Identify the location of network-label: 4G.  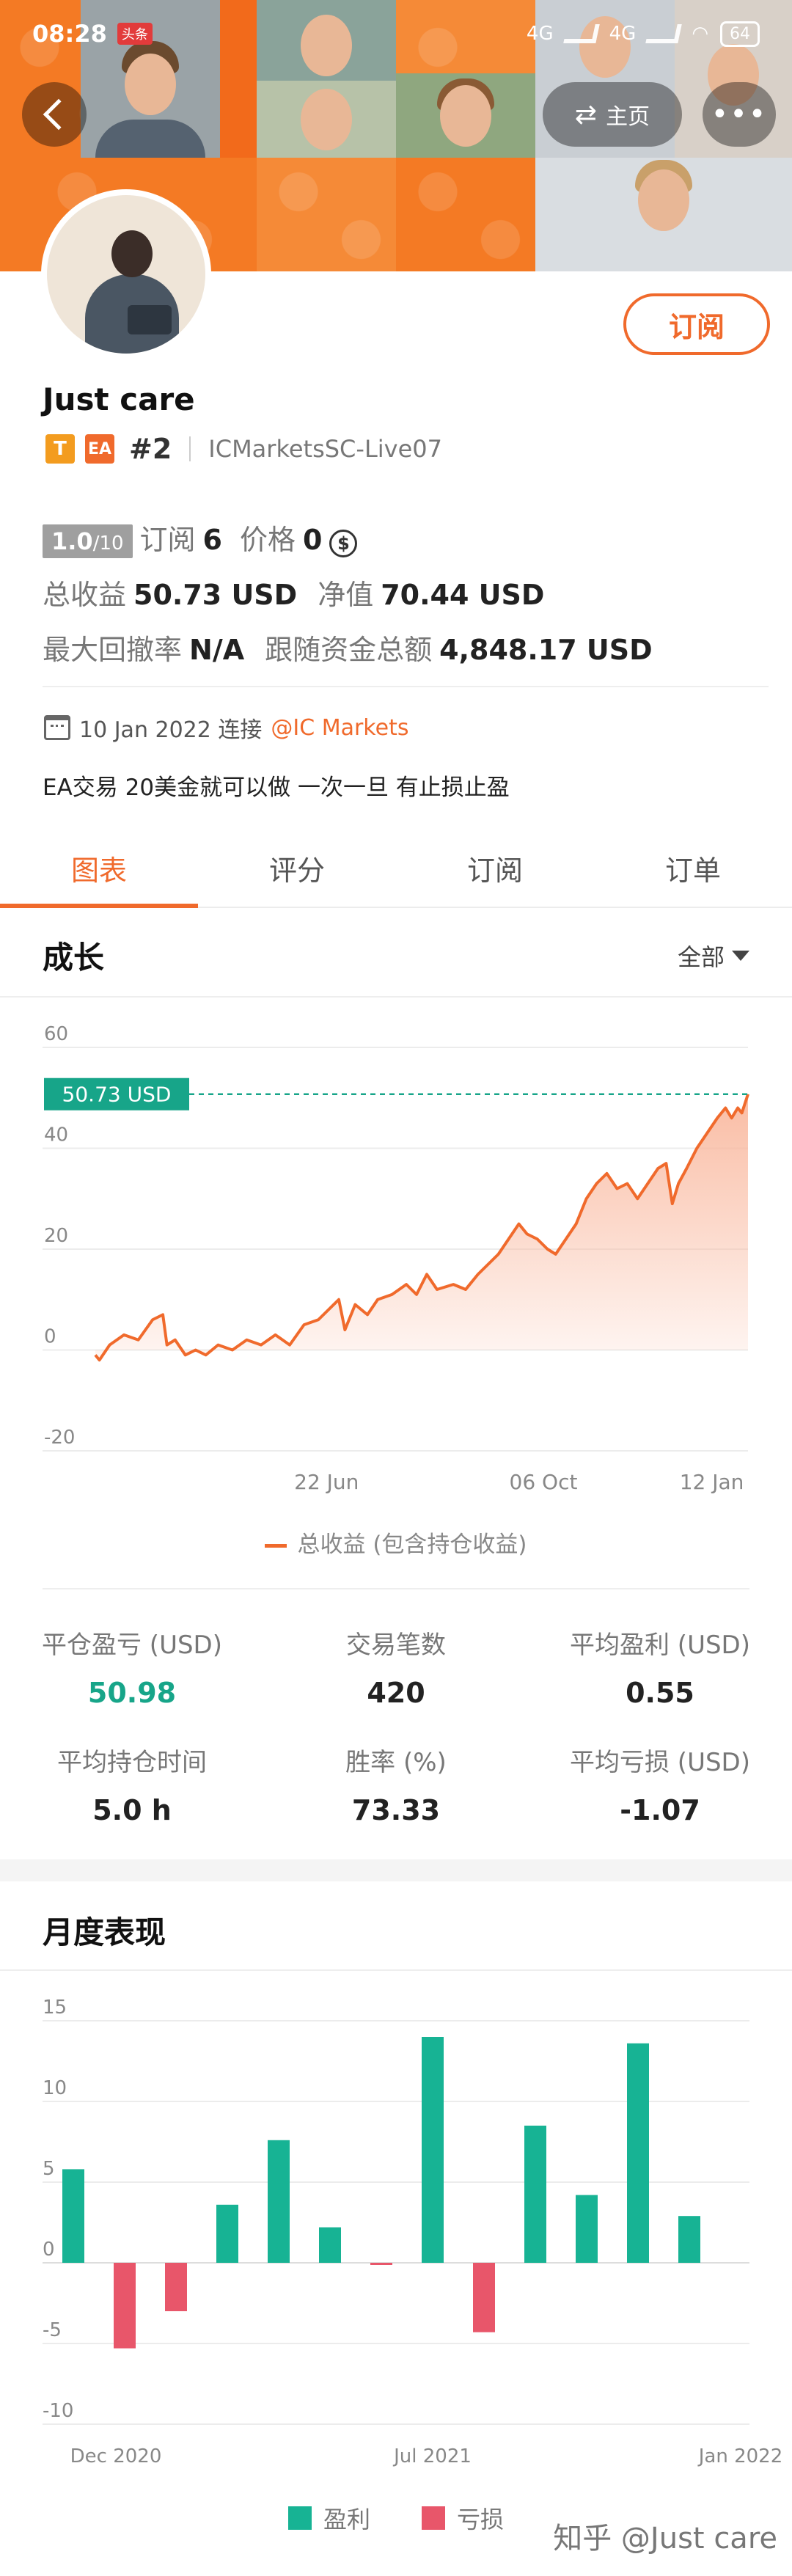
(623, 34).